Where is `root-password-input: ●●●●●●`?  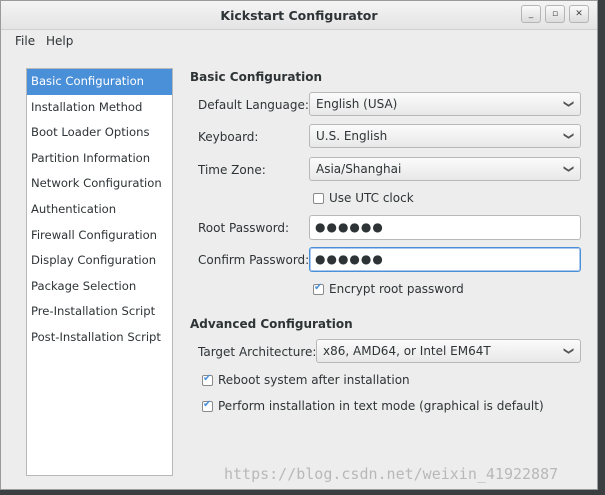 root-password-input: ●●●●●● is located at coordinates (445, 227).